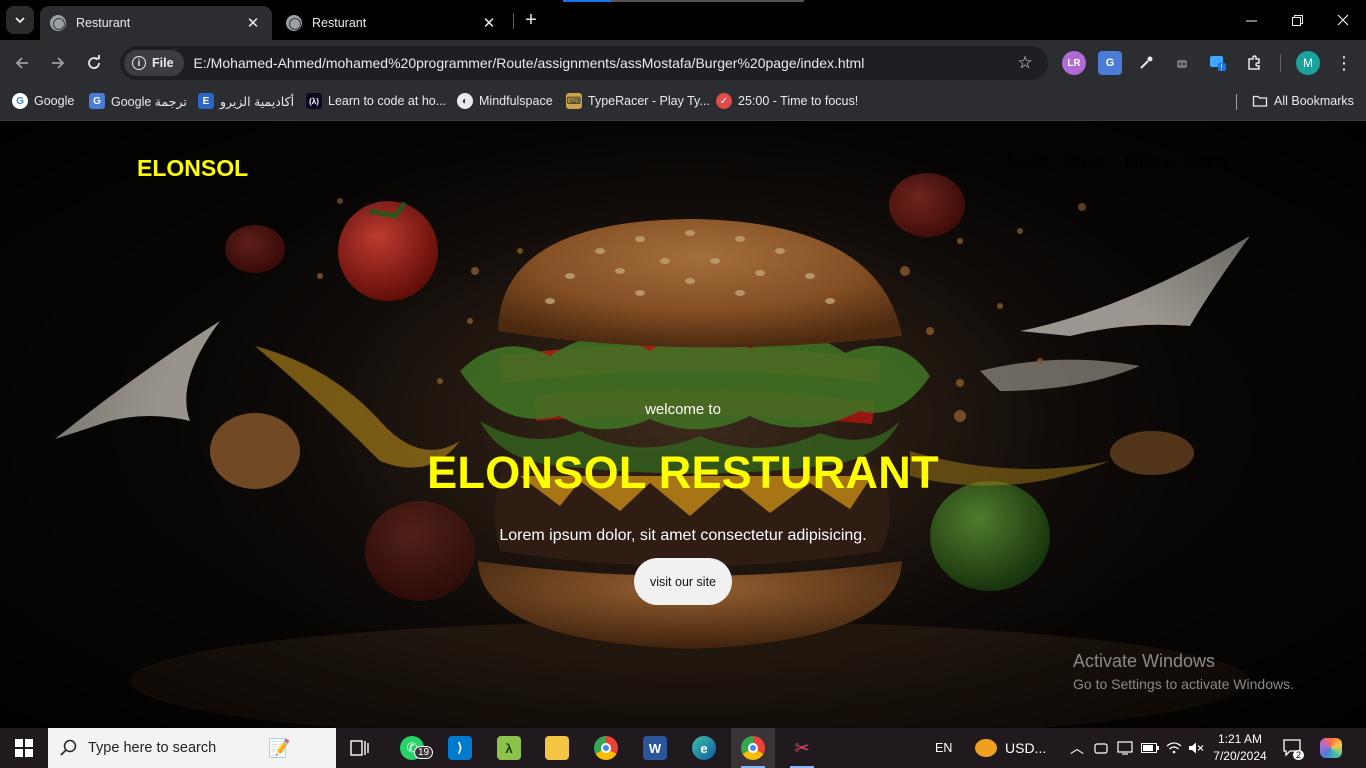 The image size is (1366, 768). What do you see at coordinates (1218, 63) in the screenshot?
I see `extension-web-icon: !` at bounding box center [1218, 63].